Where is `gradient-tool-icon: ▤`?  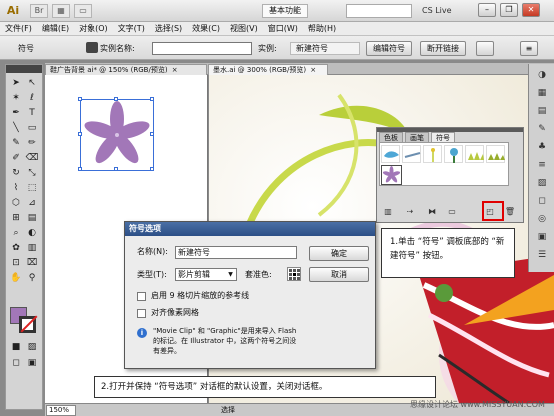 gradient-tool-icon: ▤ is located at coordinates (32, 218).